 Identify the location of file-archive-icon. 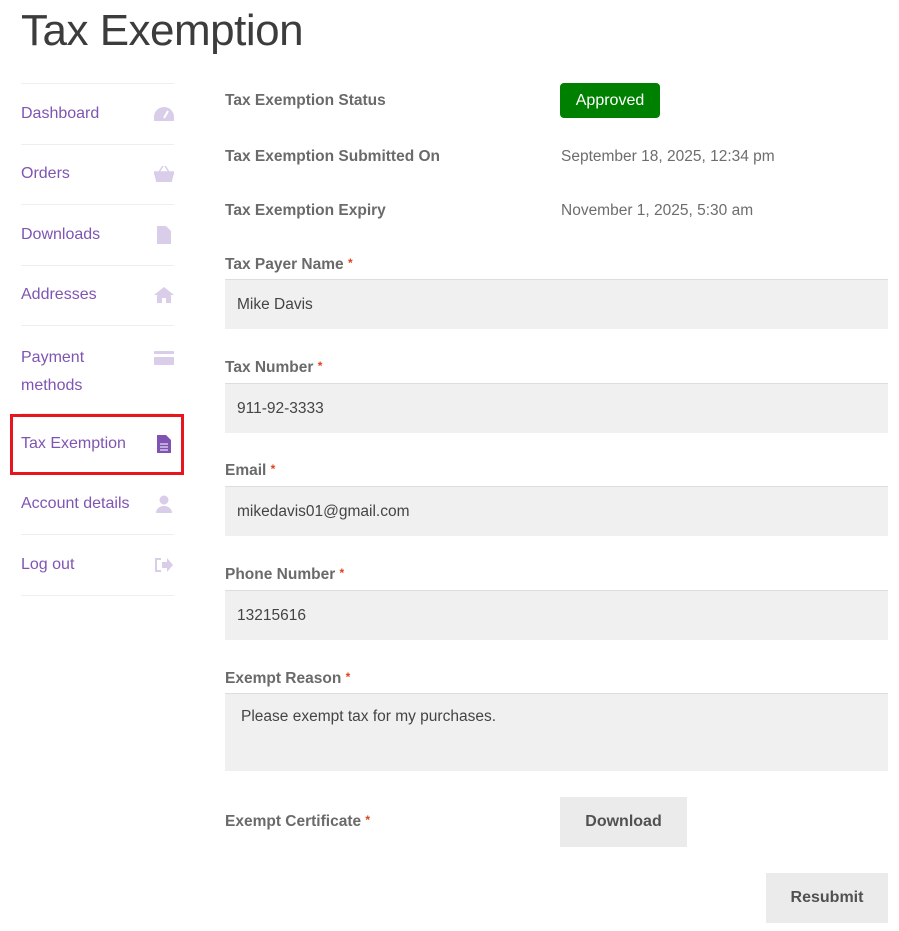
(164, 234).